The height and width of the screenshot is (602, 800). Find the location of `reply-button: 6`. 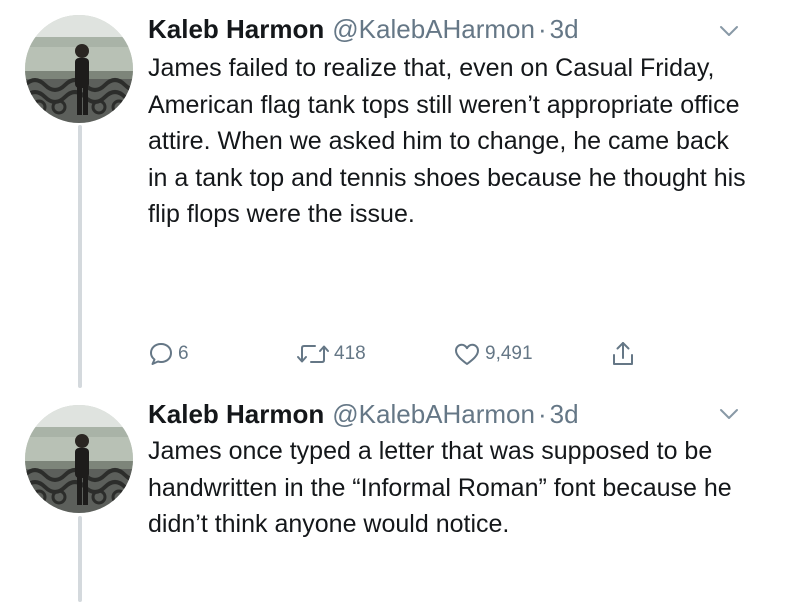

reply-button: 6 is located at coordinates (168, 354).